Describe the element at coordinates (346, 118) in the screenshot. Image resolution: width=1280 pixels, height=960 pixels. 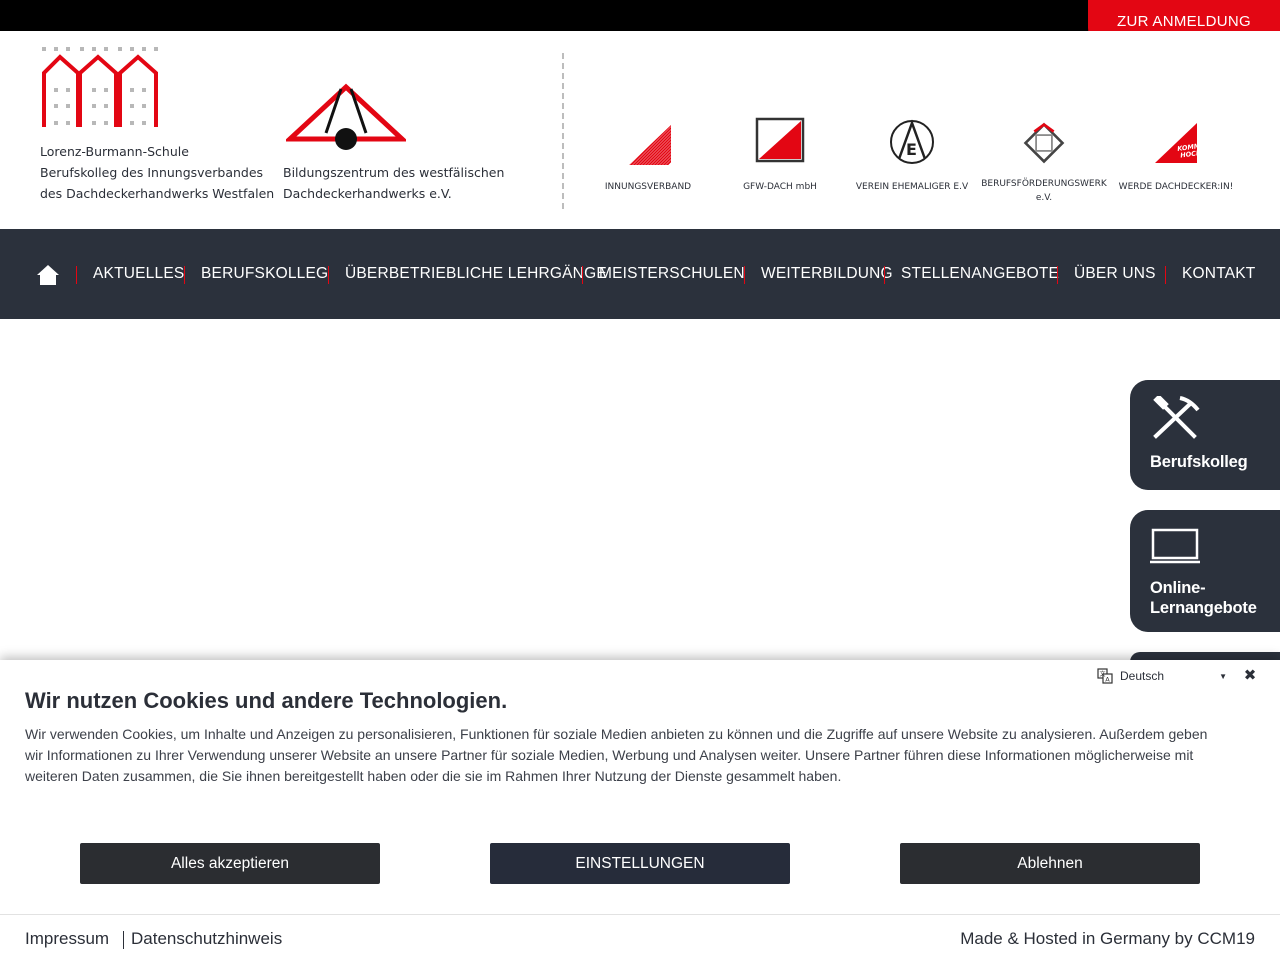
I see `bildungszentrum-logo-icon` at that location.